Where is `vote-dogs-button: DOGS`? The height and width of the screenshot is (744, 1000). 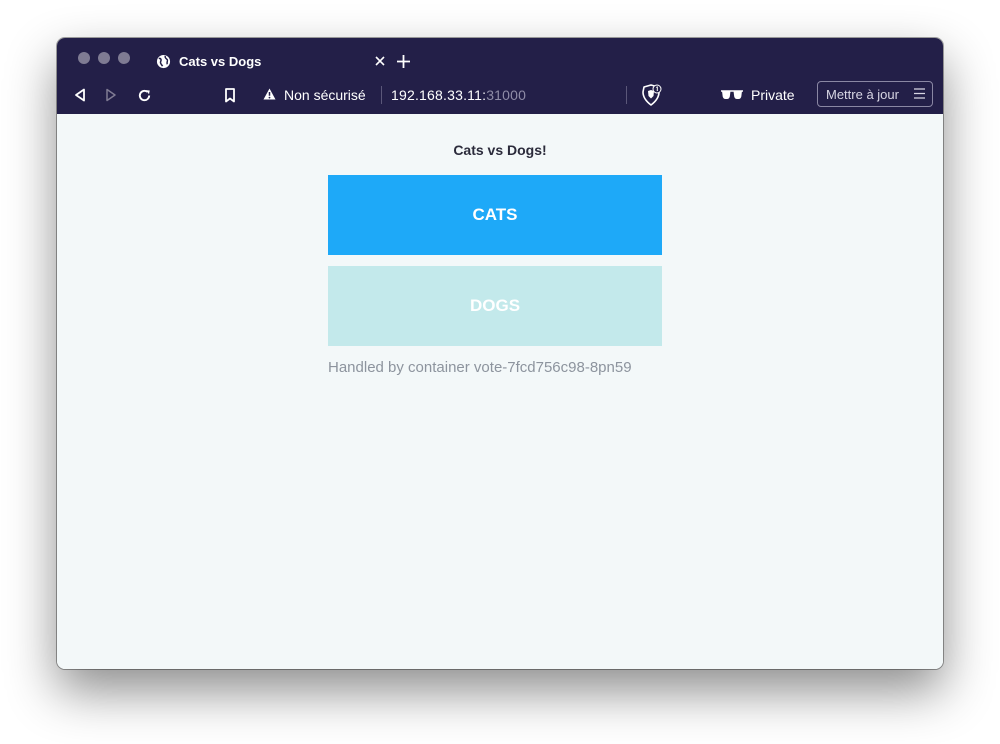 vote-dogs-button: DOGS is located at coordinates (495, 306).